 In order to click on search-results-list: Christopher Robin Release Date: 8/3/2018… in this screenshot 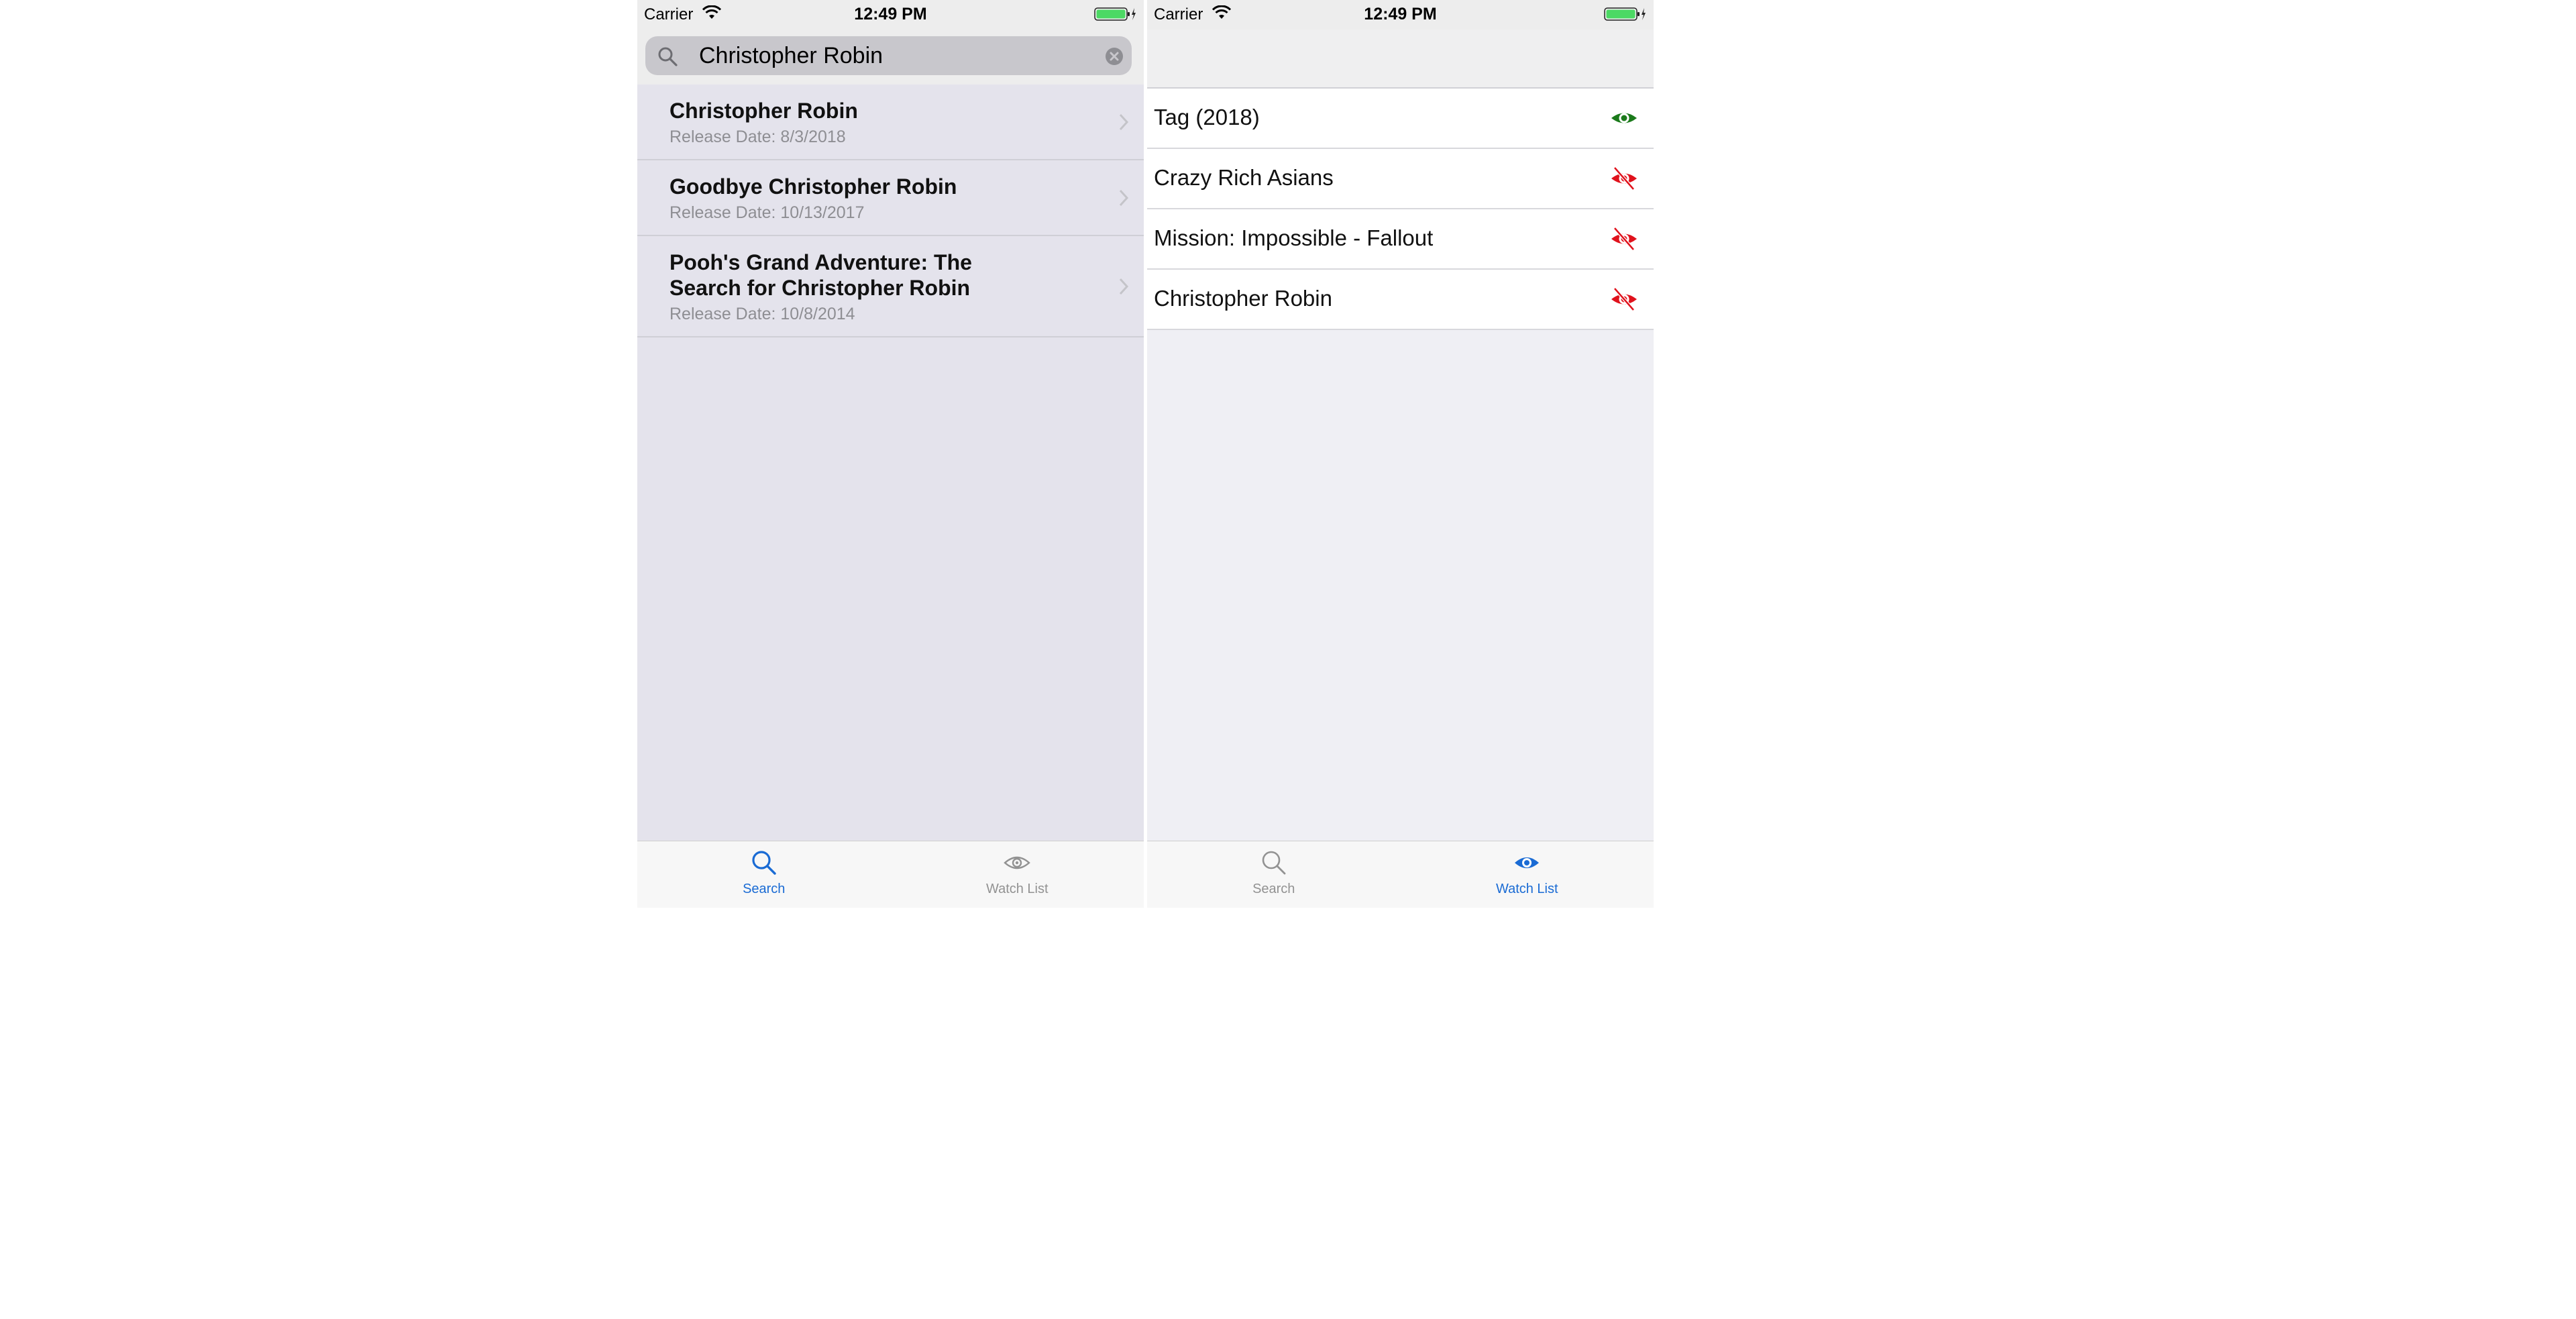, I will do `click(890, 211)`.